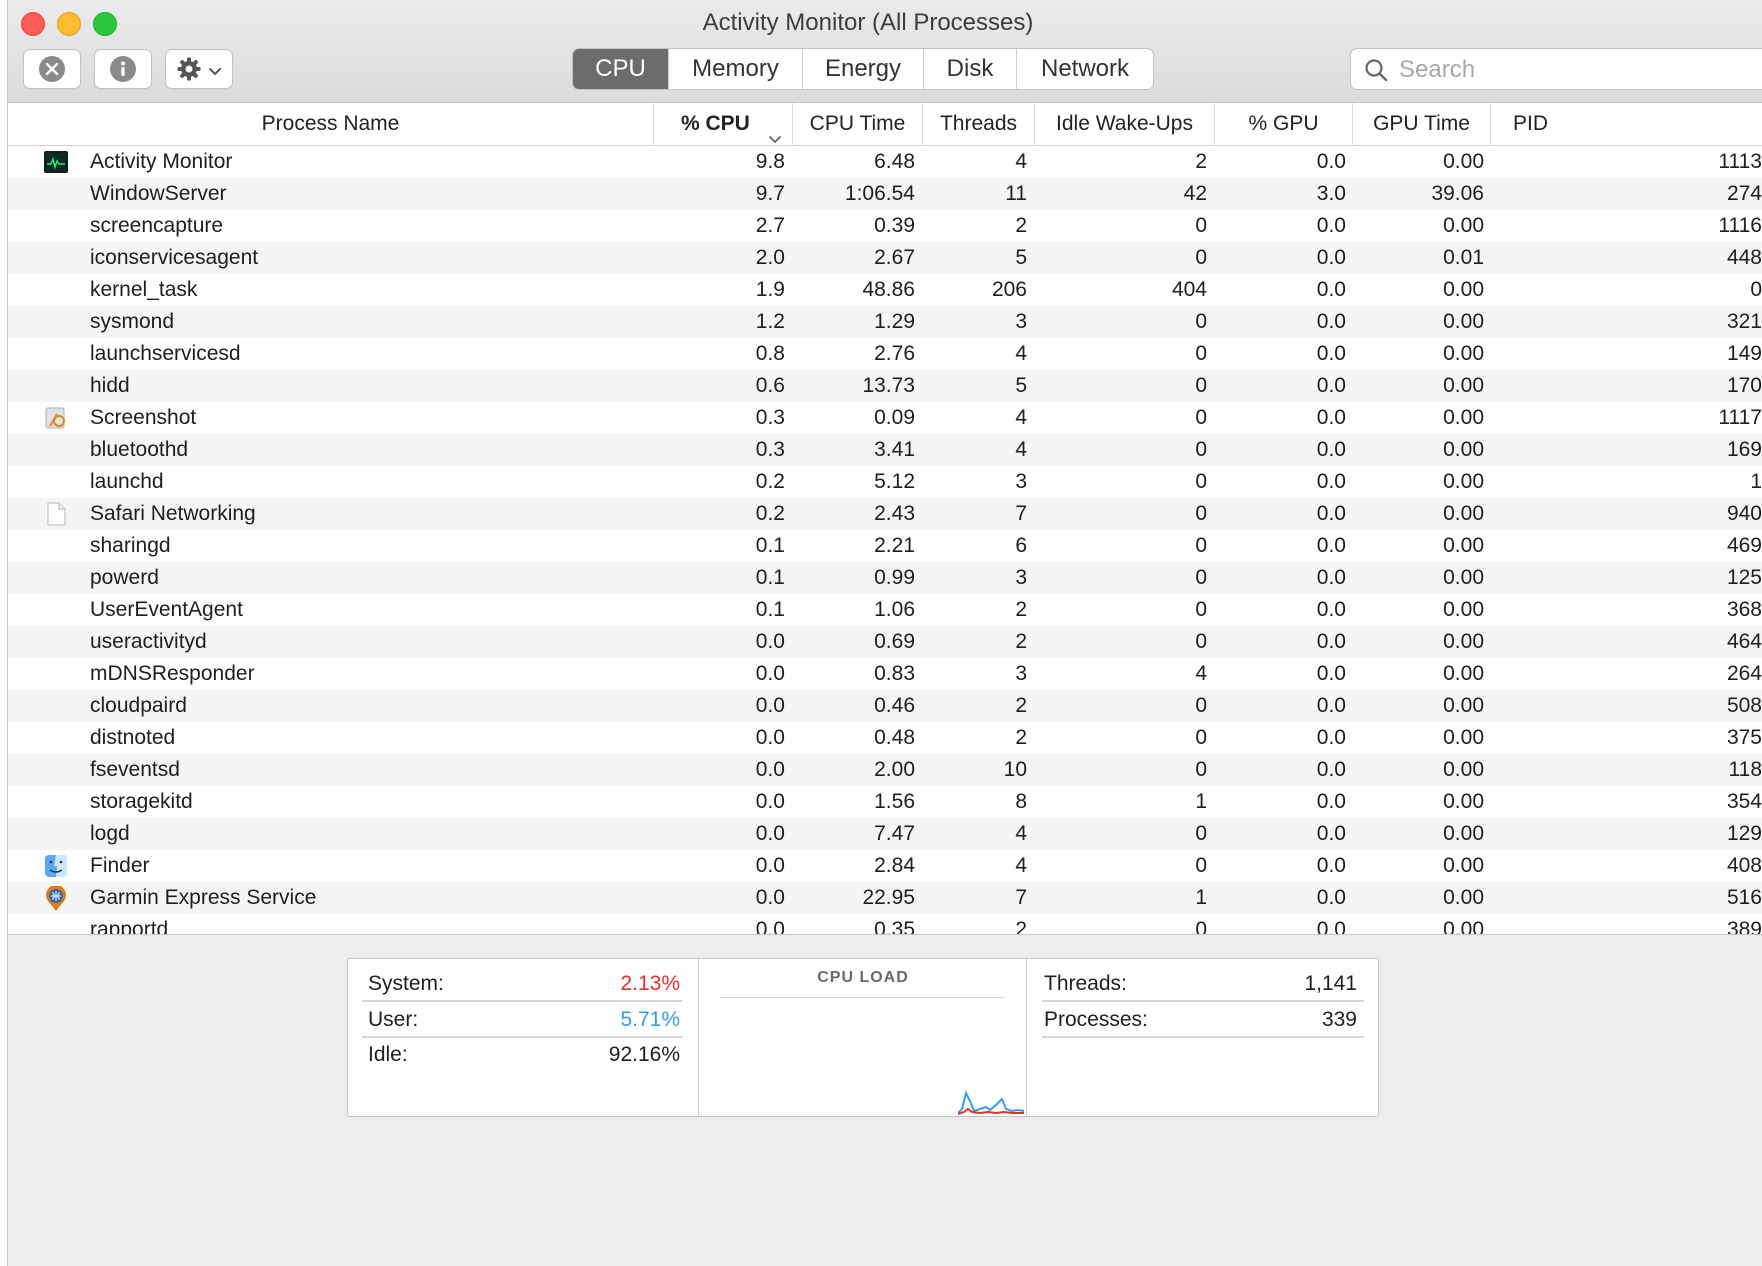 The width and height of the screenshot is (1762, 1266). Describe the element at coordinates (1201, 161) in the screenshot. I see `idle-wakeups-cell: 2` at that location.